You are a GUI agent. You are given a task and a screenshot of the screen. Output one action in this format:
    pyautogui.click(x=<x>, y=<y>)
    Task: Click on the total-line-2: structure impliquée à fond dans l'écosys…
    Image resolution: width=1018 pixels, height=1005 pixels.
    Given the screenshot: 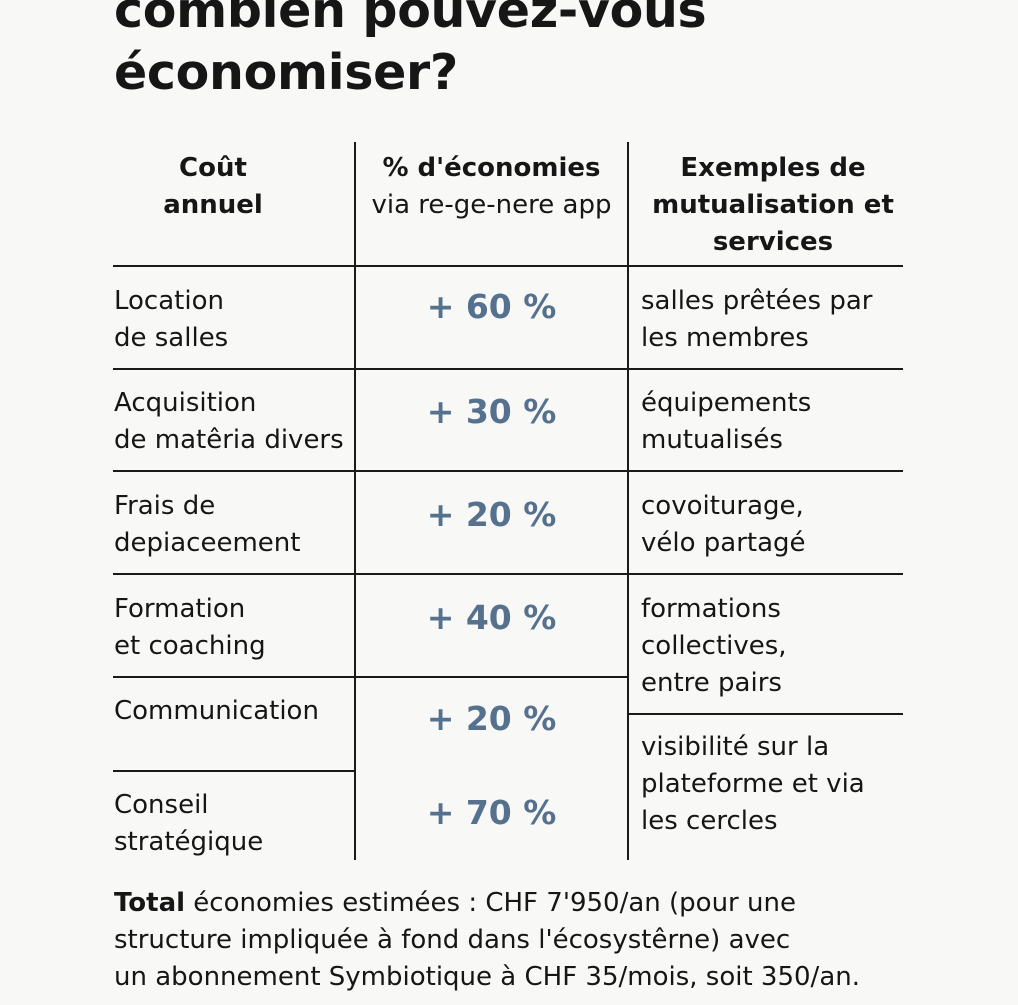 What is the action you would take?
    pyautogui.click(x=452, y=940)
    